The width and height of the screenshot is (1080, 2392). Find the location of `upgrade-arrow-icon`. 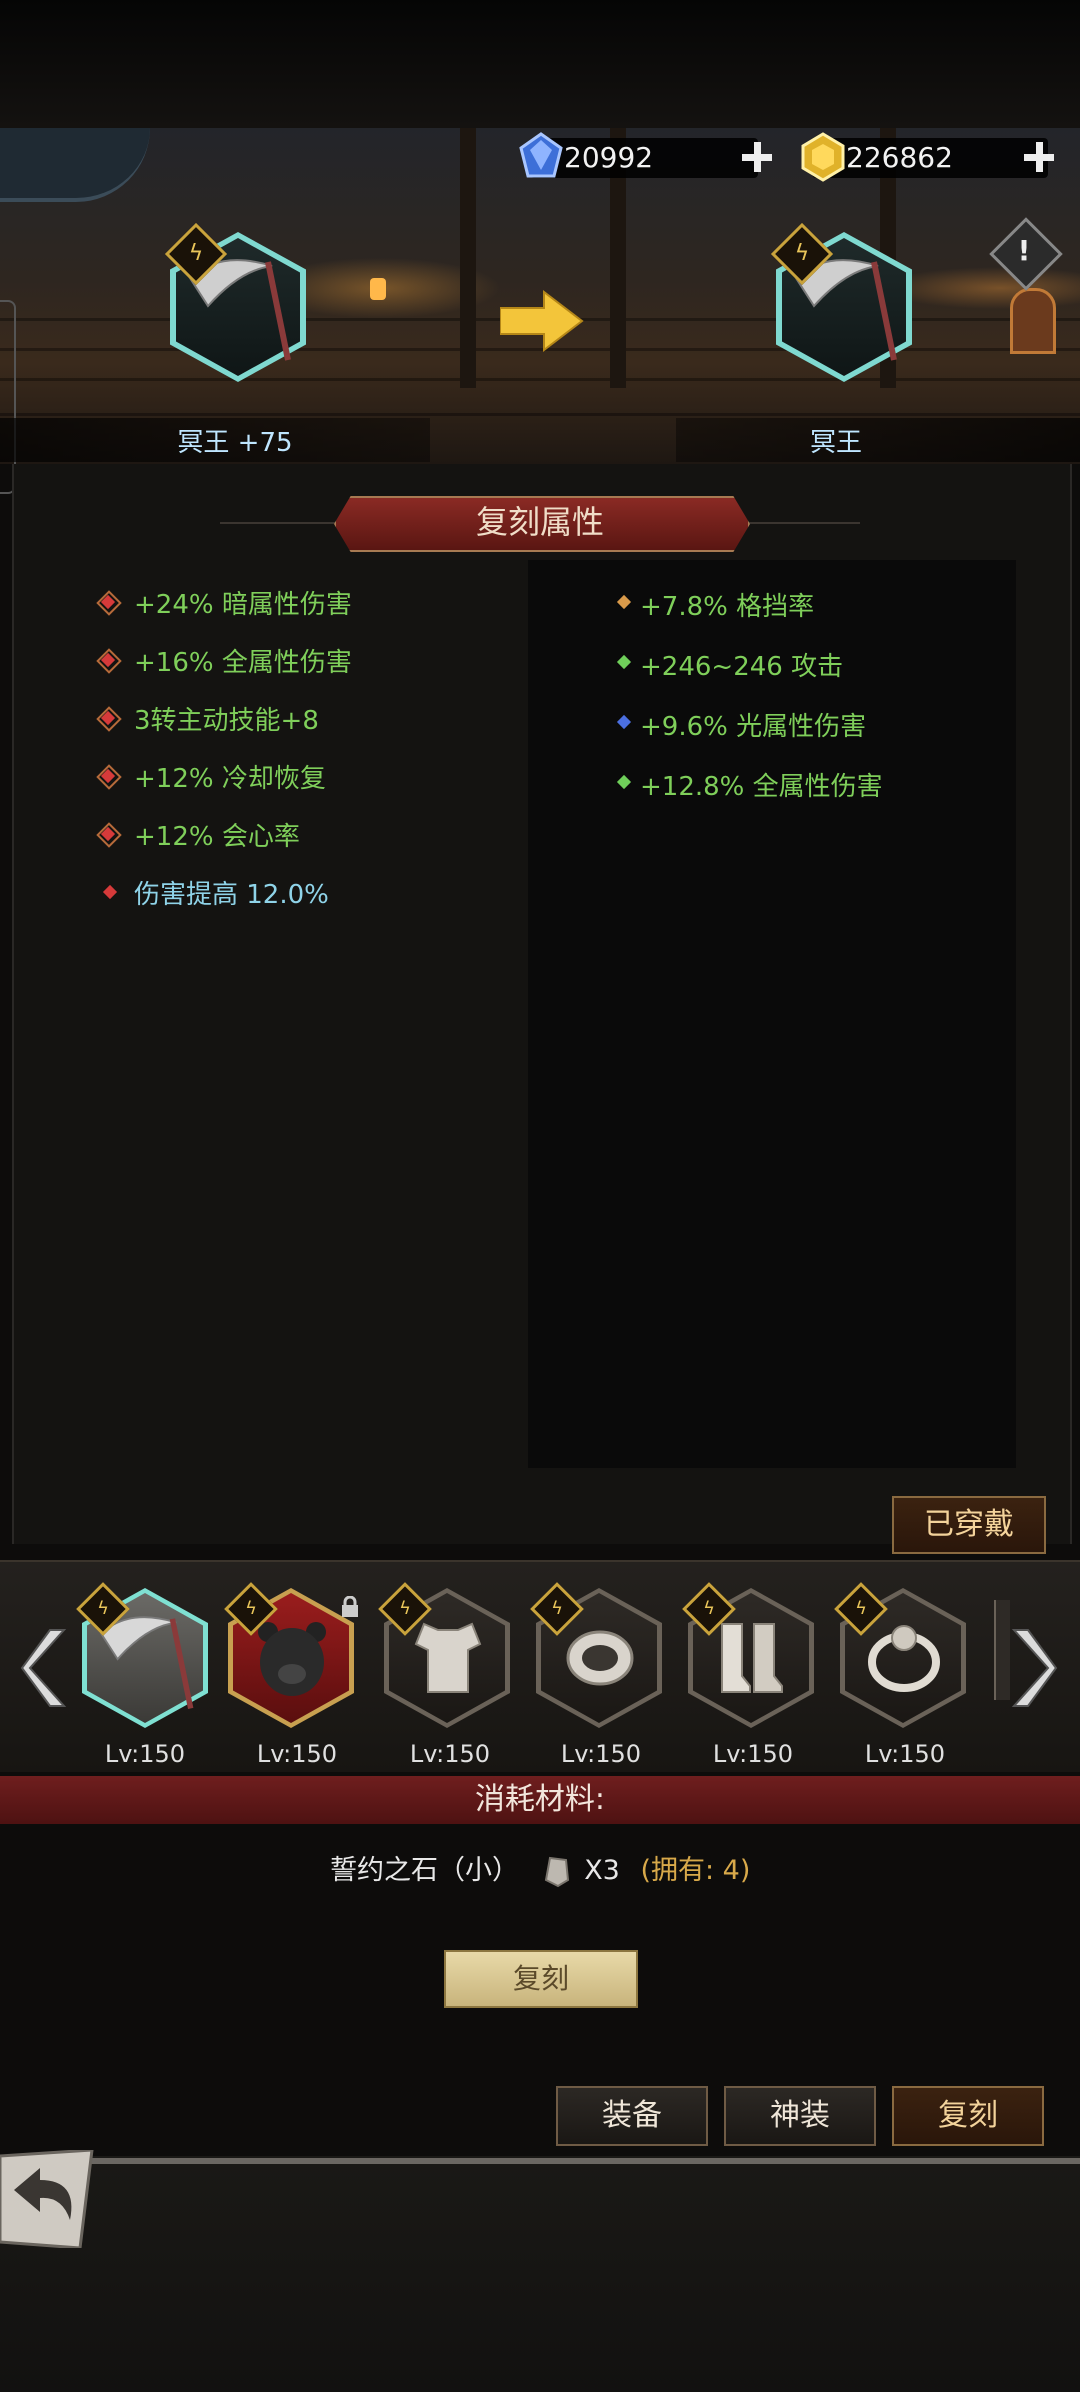

upgrade-arrow-icon is located at coordinates (541, 321).